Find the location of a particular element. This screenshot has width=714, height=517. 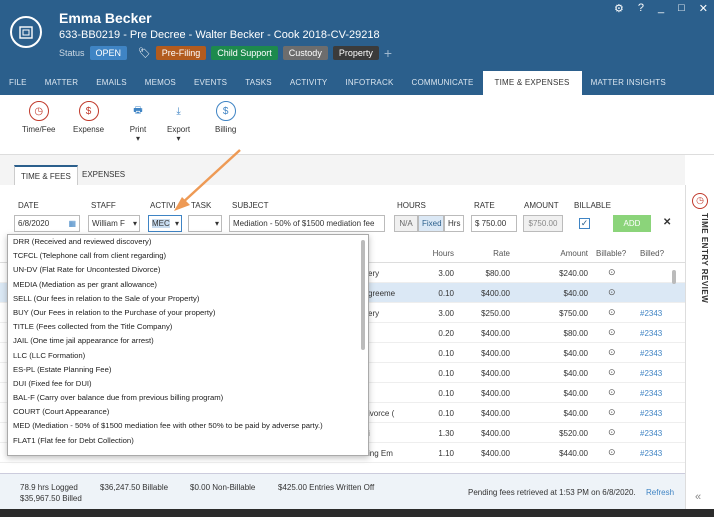

folder-icon is located at coordinates (26, 32).